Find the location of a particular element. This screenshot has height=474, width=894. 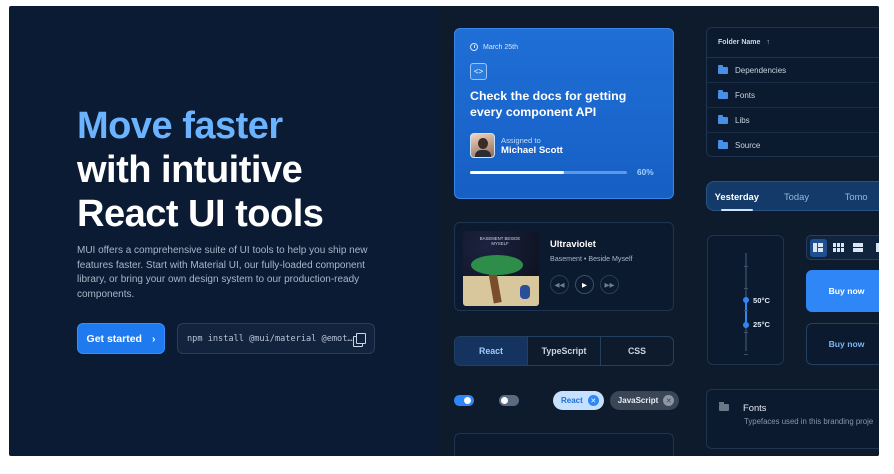

album-cover-text: BASEMENT BESIDE MYSELF is located at coordinates (500, 241).